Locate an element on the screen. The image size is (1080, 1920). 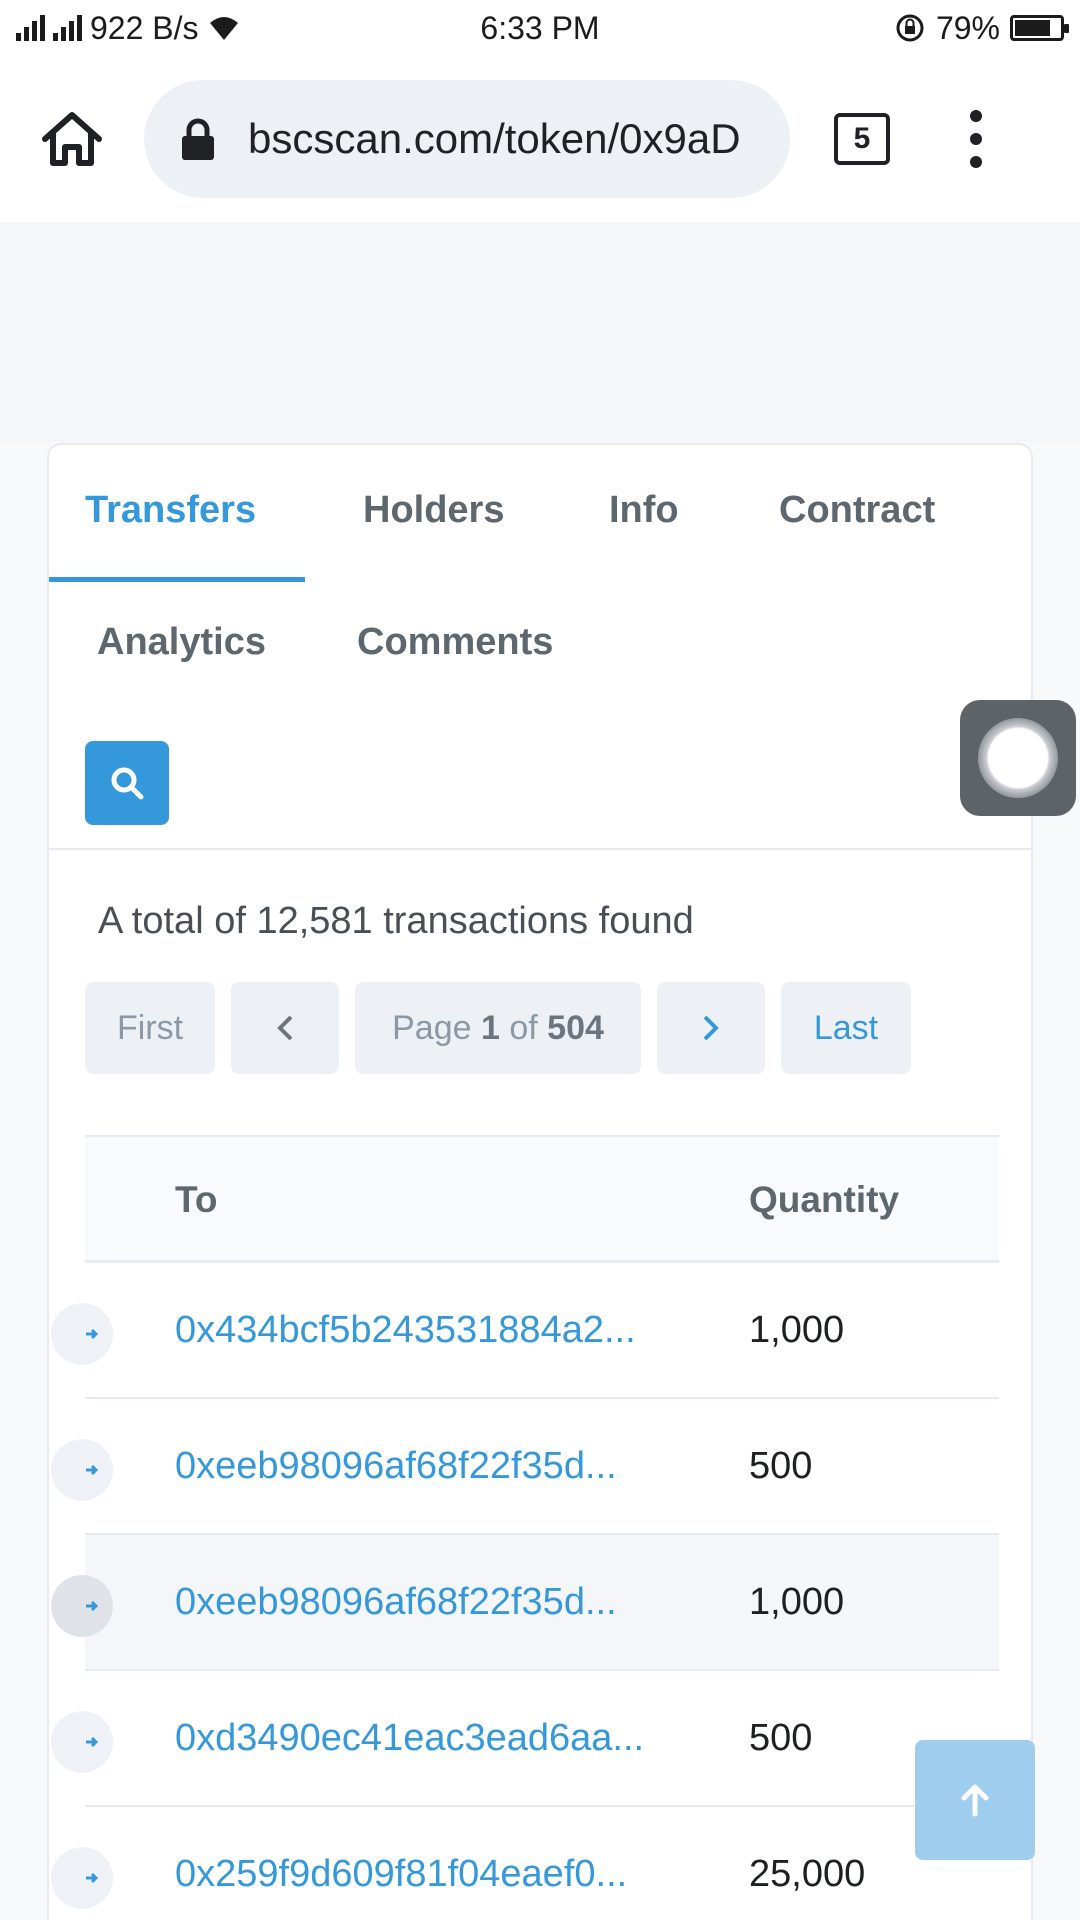
url-text: bscscan.com/token/0x9aD is located at coordinates (494, 138).